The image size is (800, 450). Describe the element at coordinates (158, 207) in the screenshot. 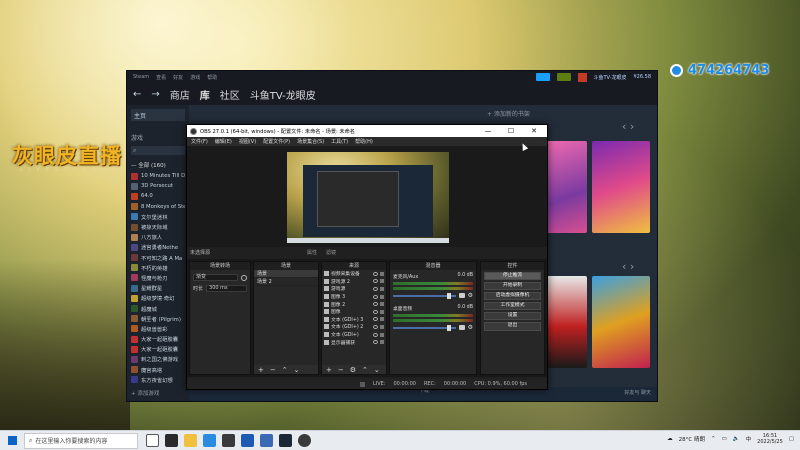

I see `list-item: 8 Monkeys of Steam` at that location.